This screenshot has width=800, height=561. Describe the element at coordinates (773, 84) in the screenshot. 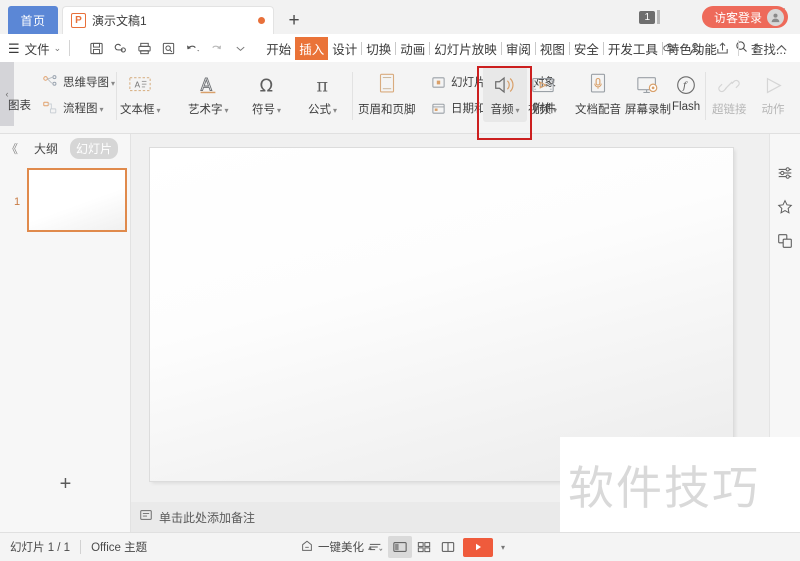

I see `action-play-icon` at that location.